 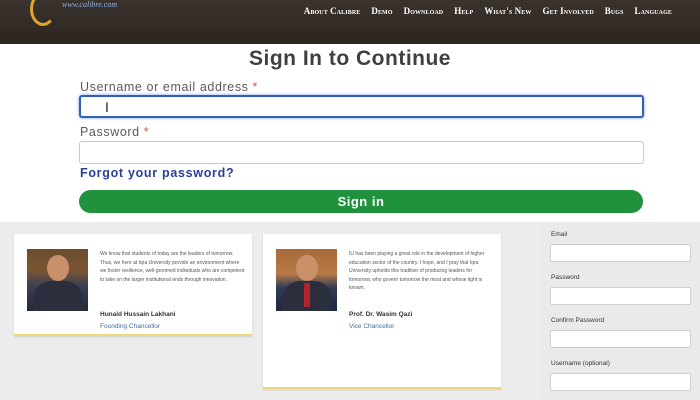 I want to click on nav-demo: Demo, so click(x=381, y=11).